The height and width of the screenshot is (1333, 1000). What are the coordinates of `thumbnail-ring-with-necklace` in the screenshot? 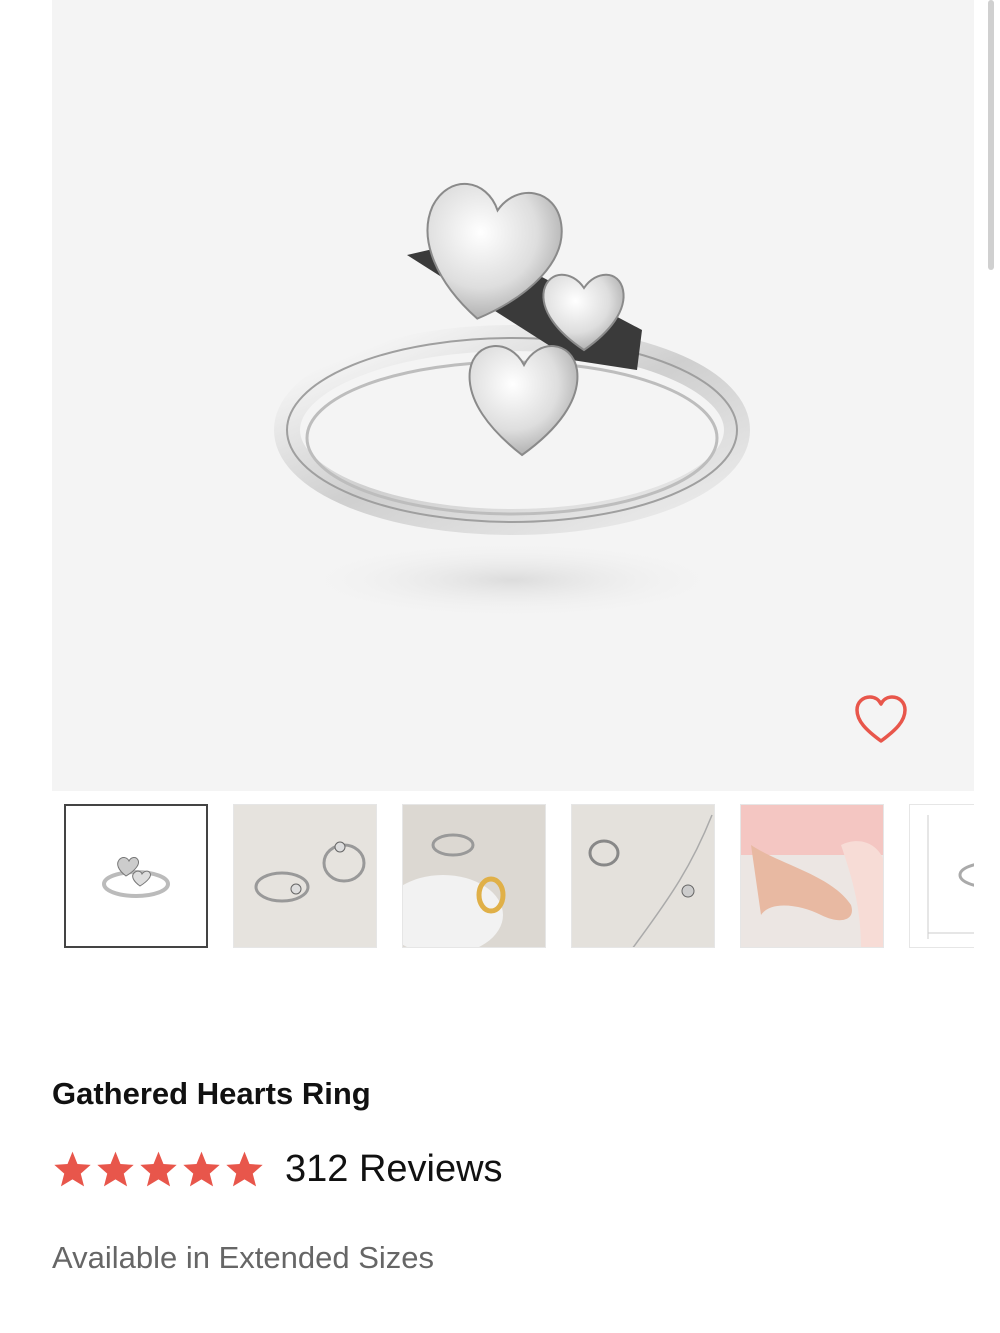 It's located at (643, 876).